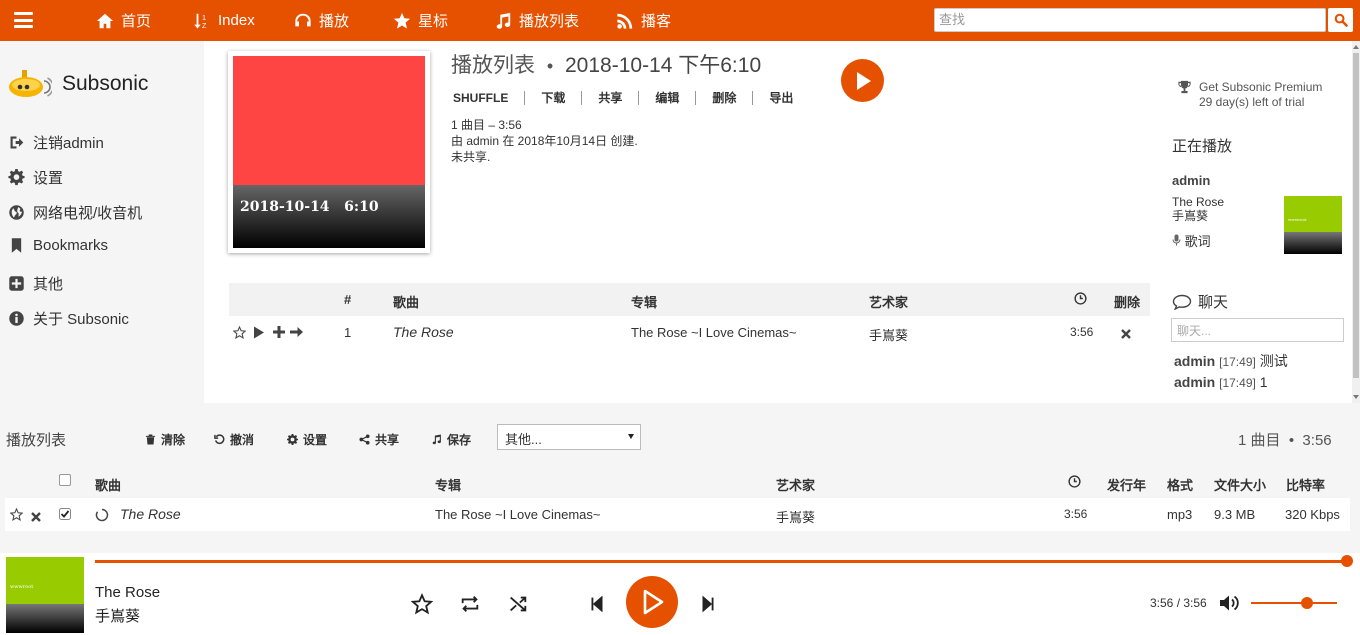 This screenshot has height=635, width=1360. Describe the element at coordinates (666, 98) in the screenshot. I see `edit-button: 编辑` at that location.